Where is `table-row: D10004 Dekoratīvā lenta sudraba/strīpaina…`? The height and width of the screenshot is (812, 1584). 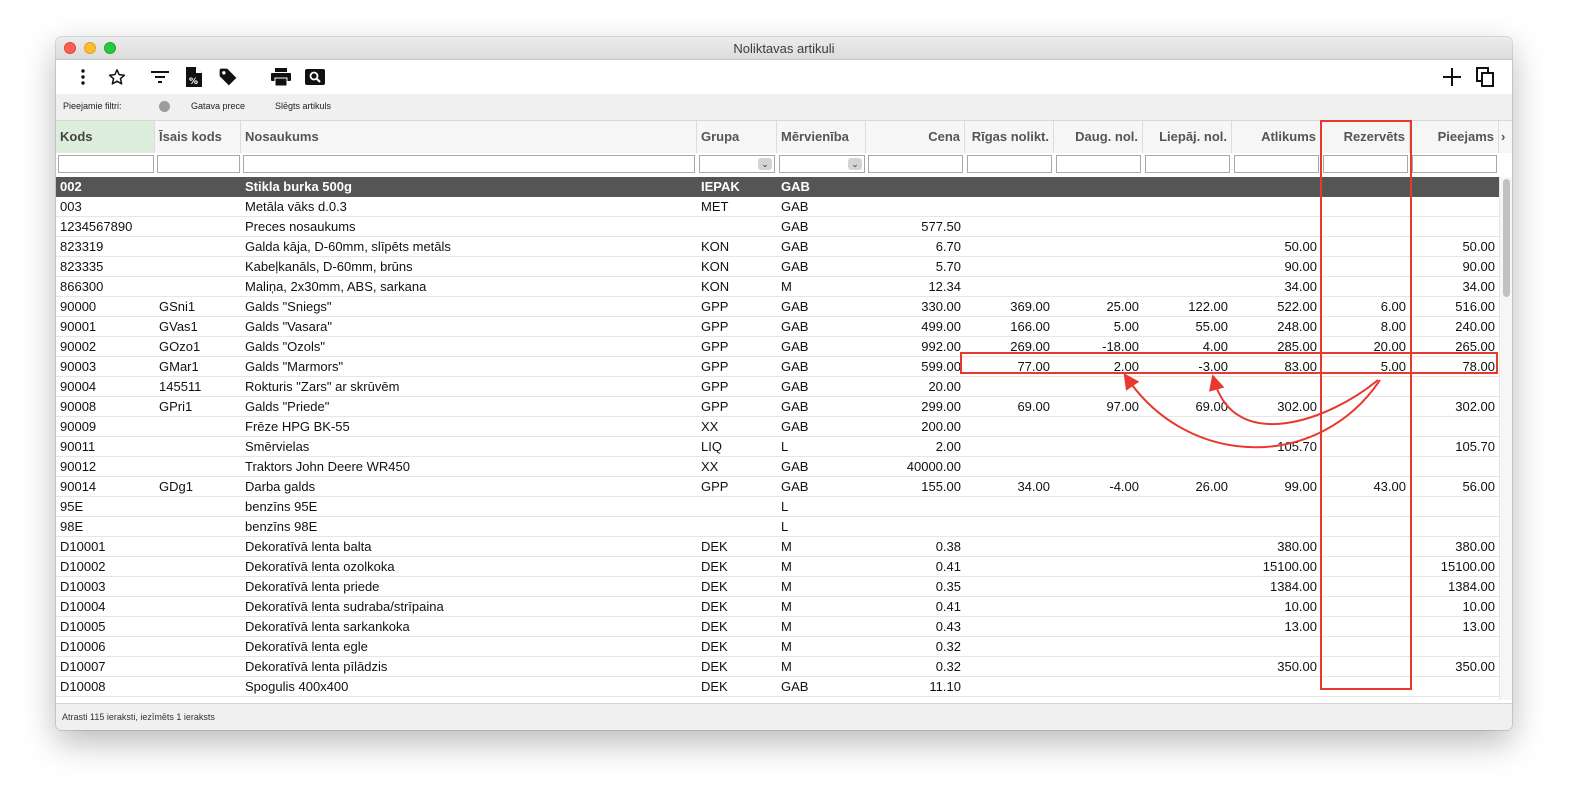
table-row: D10004 Dekoratīvā lenta sudraba/strīpaina… is located at coordinates (777, 607).